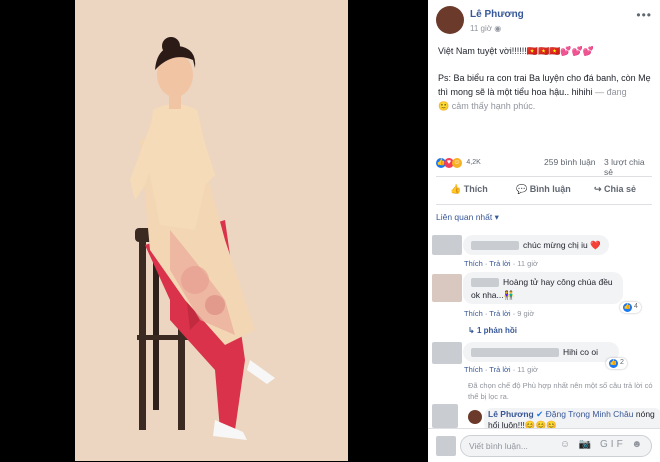 The width and height of the screenshot is (660, 462). I want to click on author-reply-avatar, so click(475, 417).